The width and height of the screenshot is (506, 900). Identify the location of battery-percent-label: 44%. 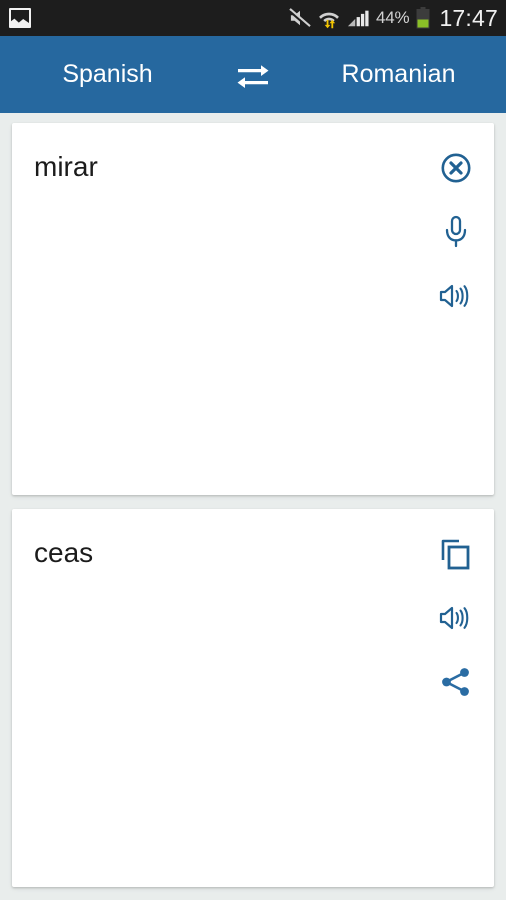
(393, 17).